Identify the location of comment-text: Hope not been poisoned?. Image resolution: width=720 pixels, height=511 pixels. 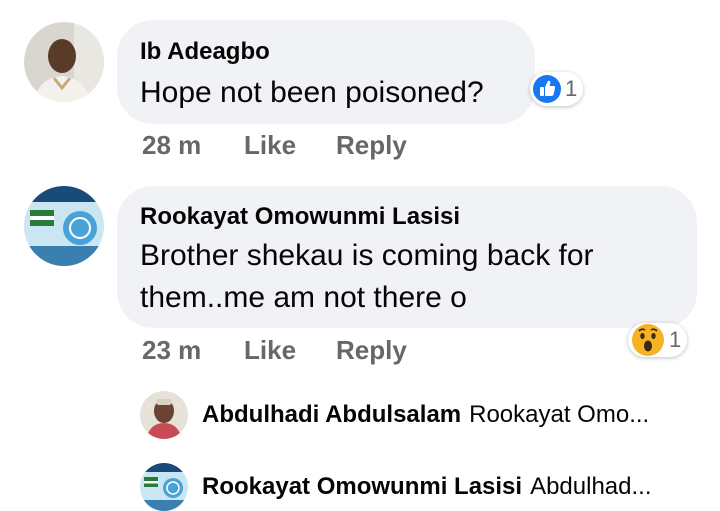
(312, 92).